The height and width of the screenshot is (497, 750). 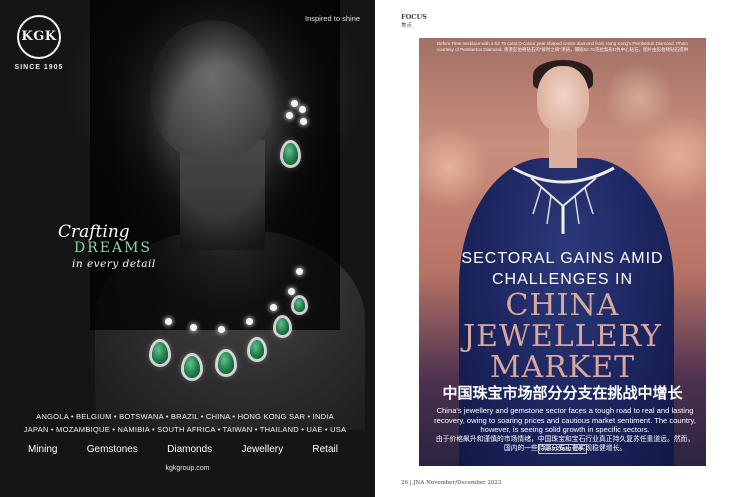 I want to click on division-diamonds: Diamonds, so click(x=190, y=449).